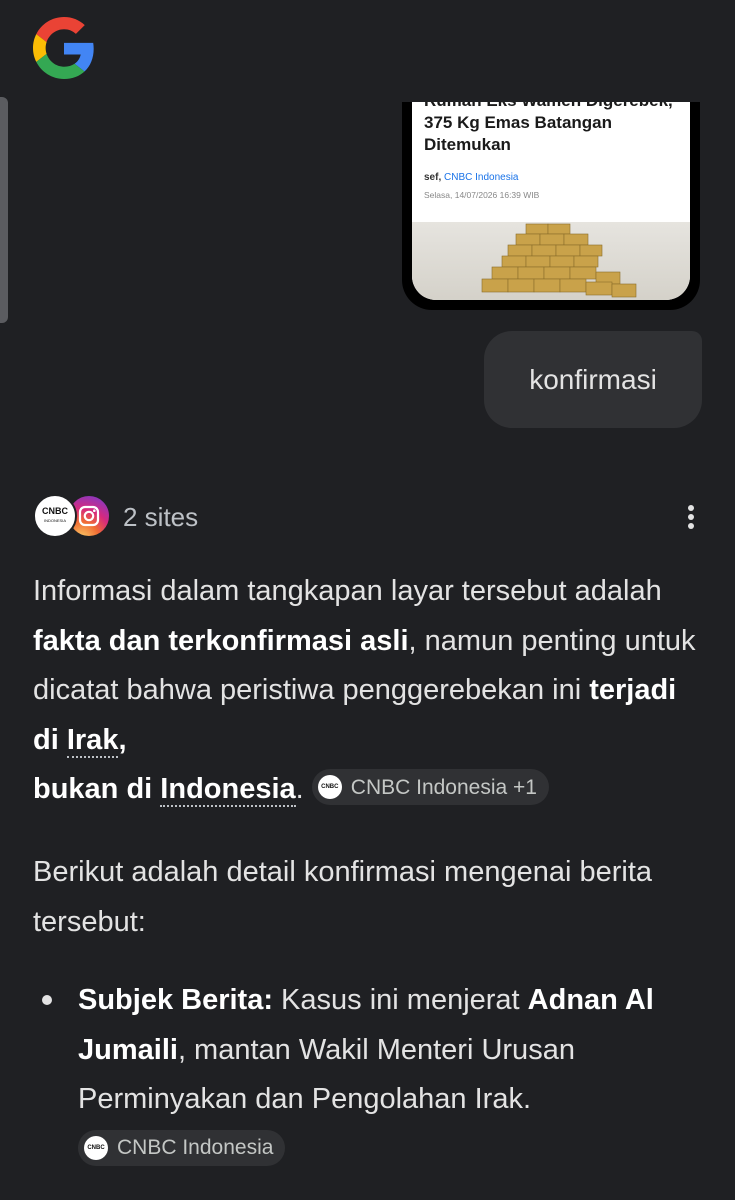 The height and width of the screenshot is (1200, 735). I want to click on cnbc-logo-text: CNBC, so click(55, 511).